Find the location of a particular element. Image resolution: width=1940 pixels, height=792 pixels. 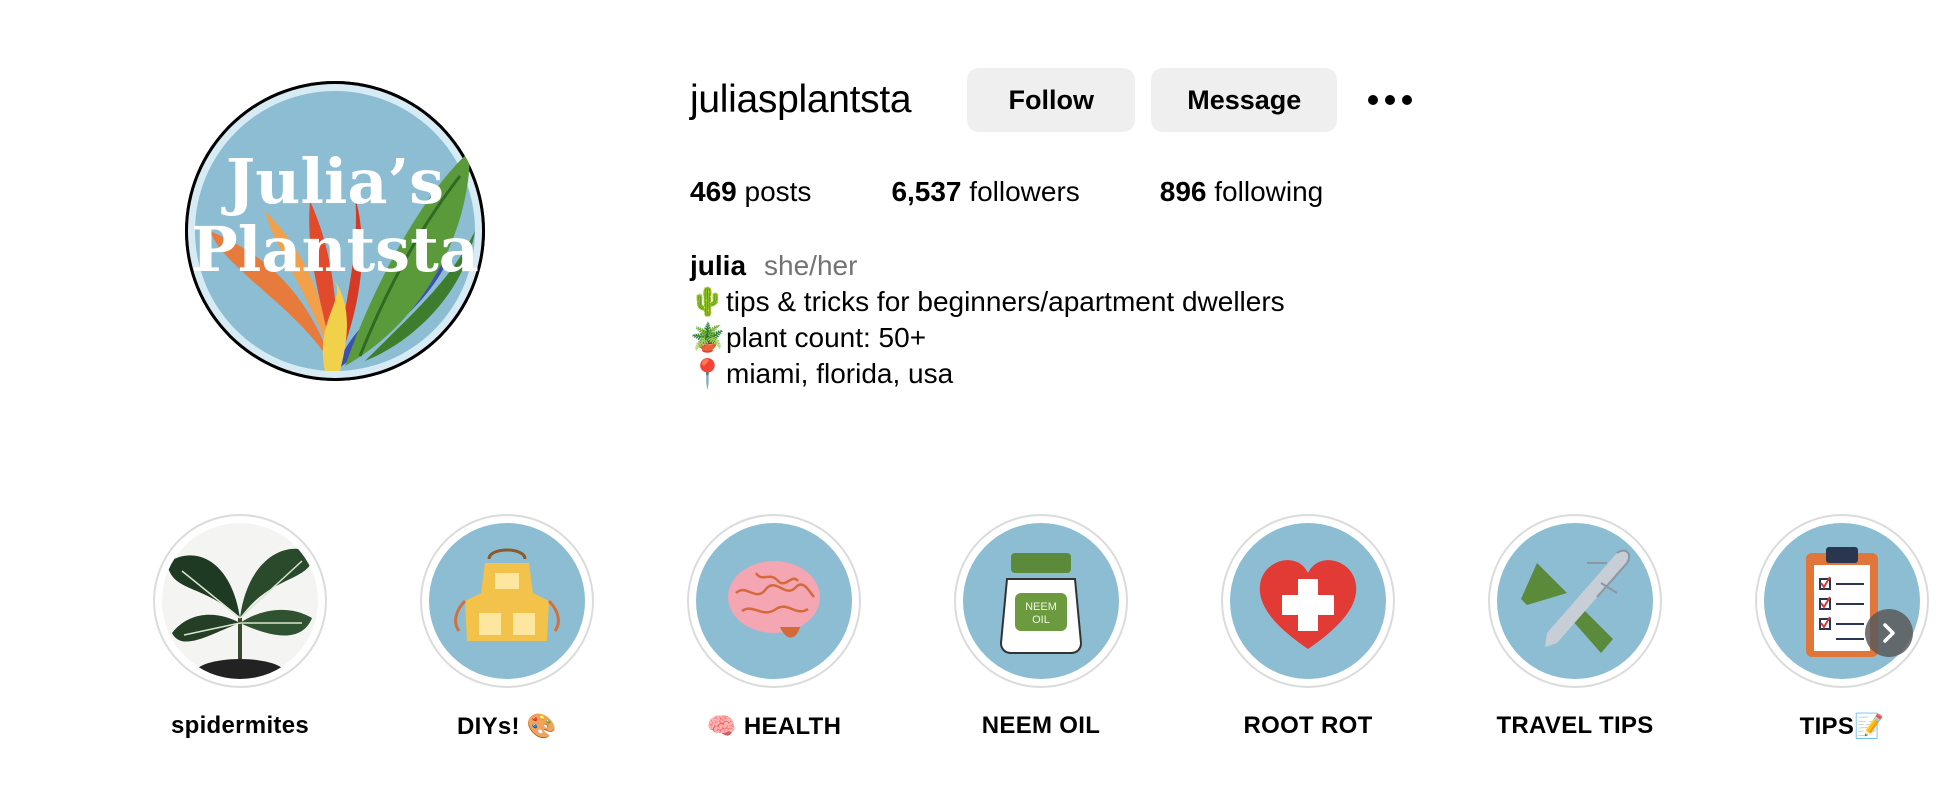

posts-count: 469 is located at coordinates (713, 191).